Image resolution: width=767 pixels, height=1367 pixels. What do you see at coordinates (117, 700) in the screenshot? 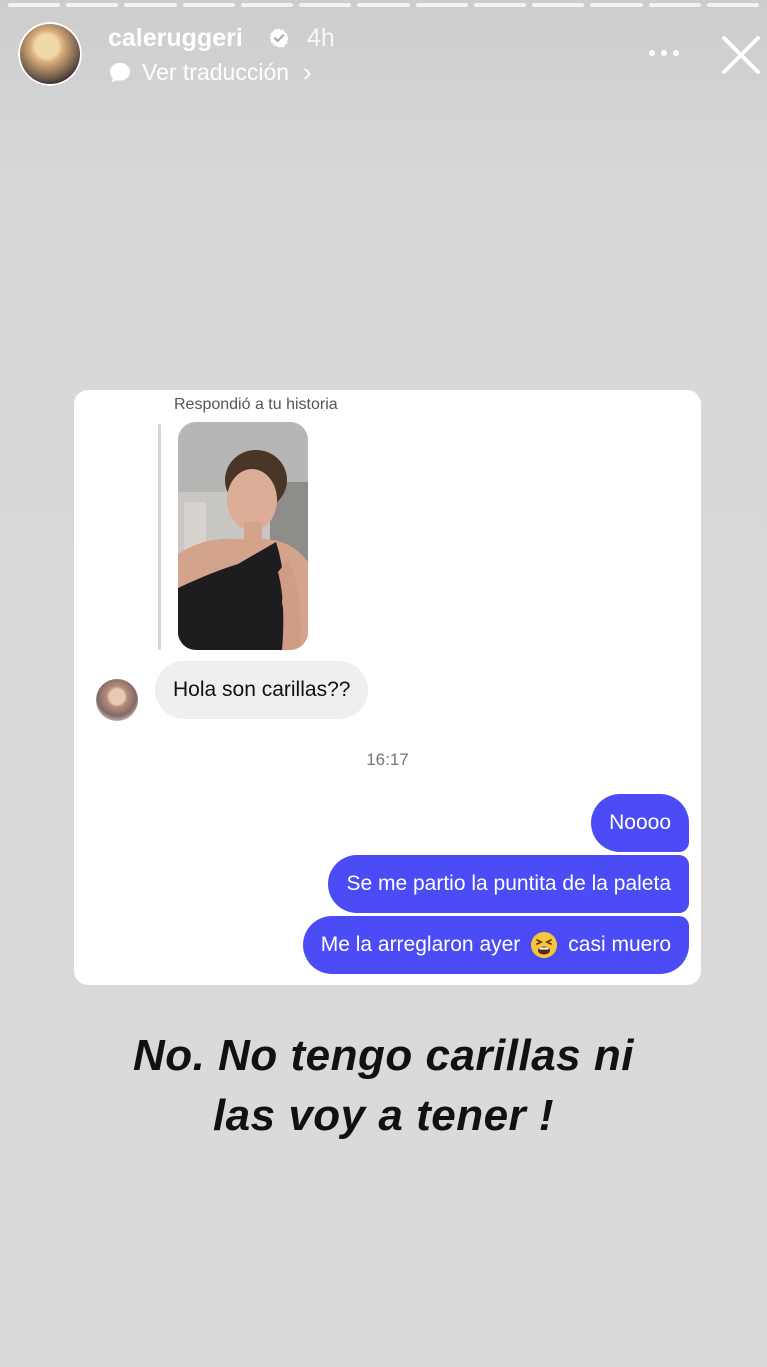
I see `sender-avatar` at bounding box center [117, 700].